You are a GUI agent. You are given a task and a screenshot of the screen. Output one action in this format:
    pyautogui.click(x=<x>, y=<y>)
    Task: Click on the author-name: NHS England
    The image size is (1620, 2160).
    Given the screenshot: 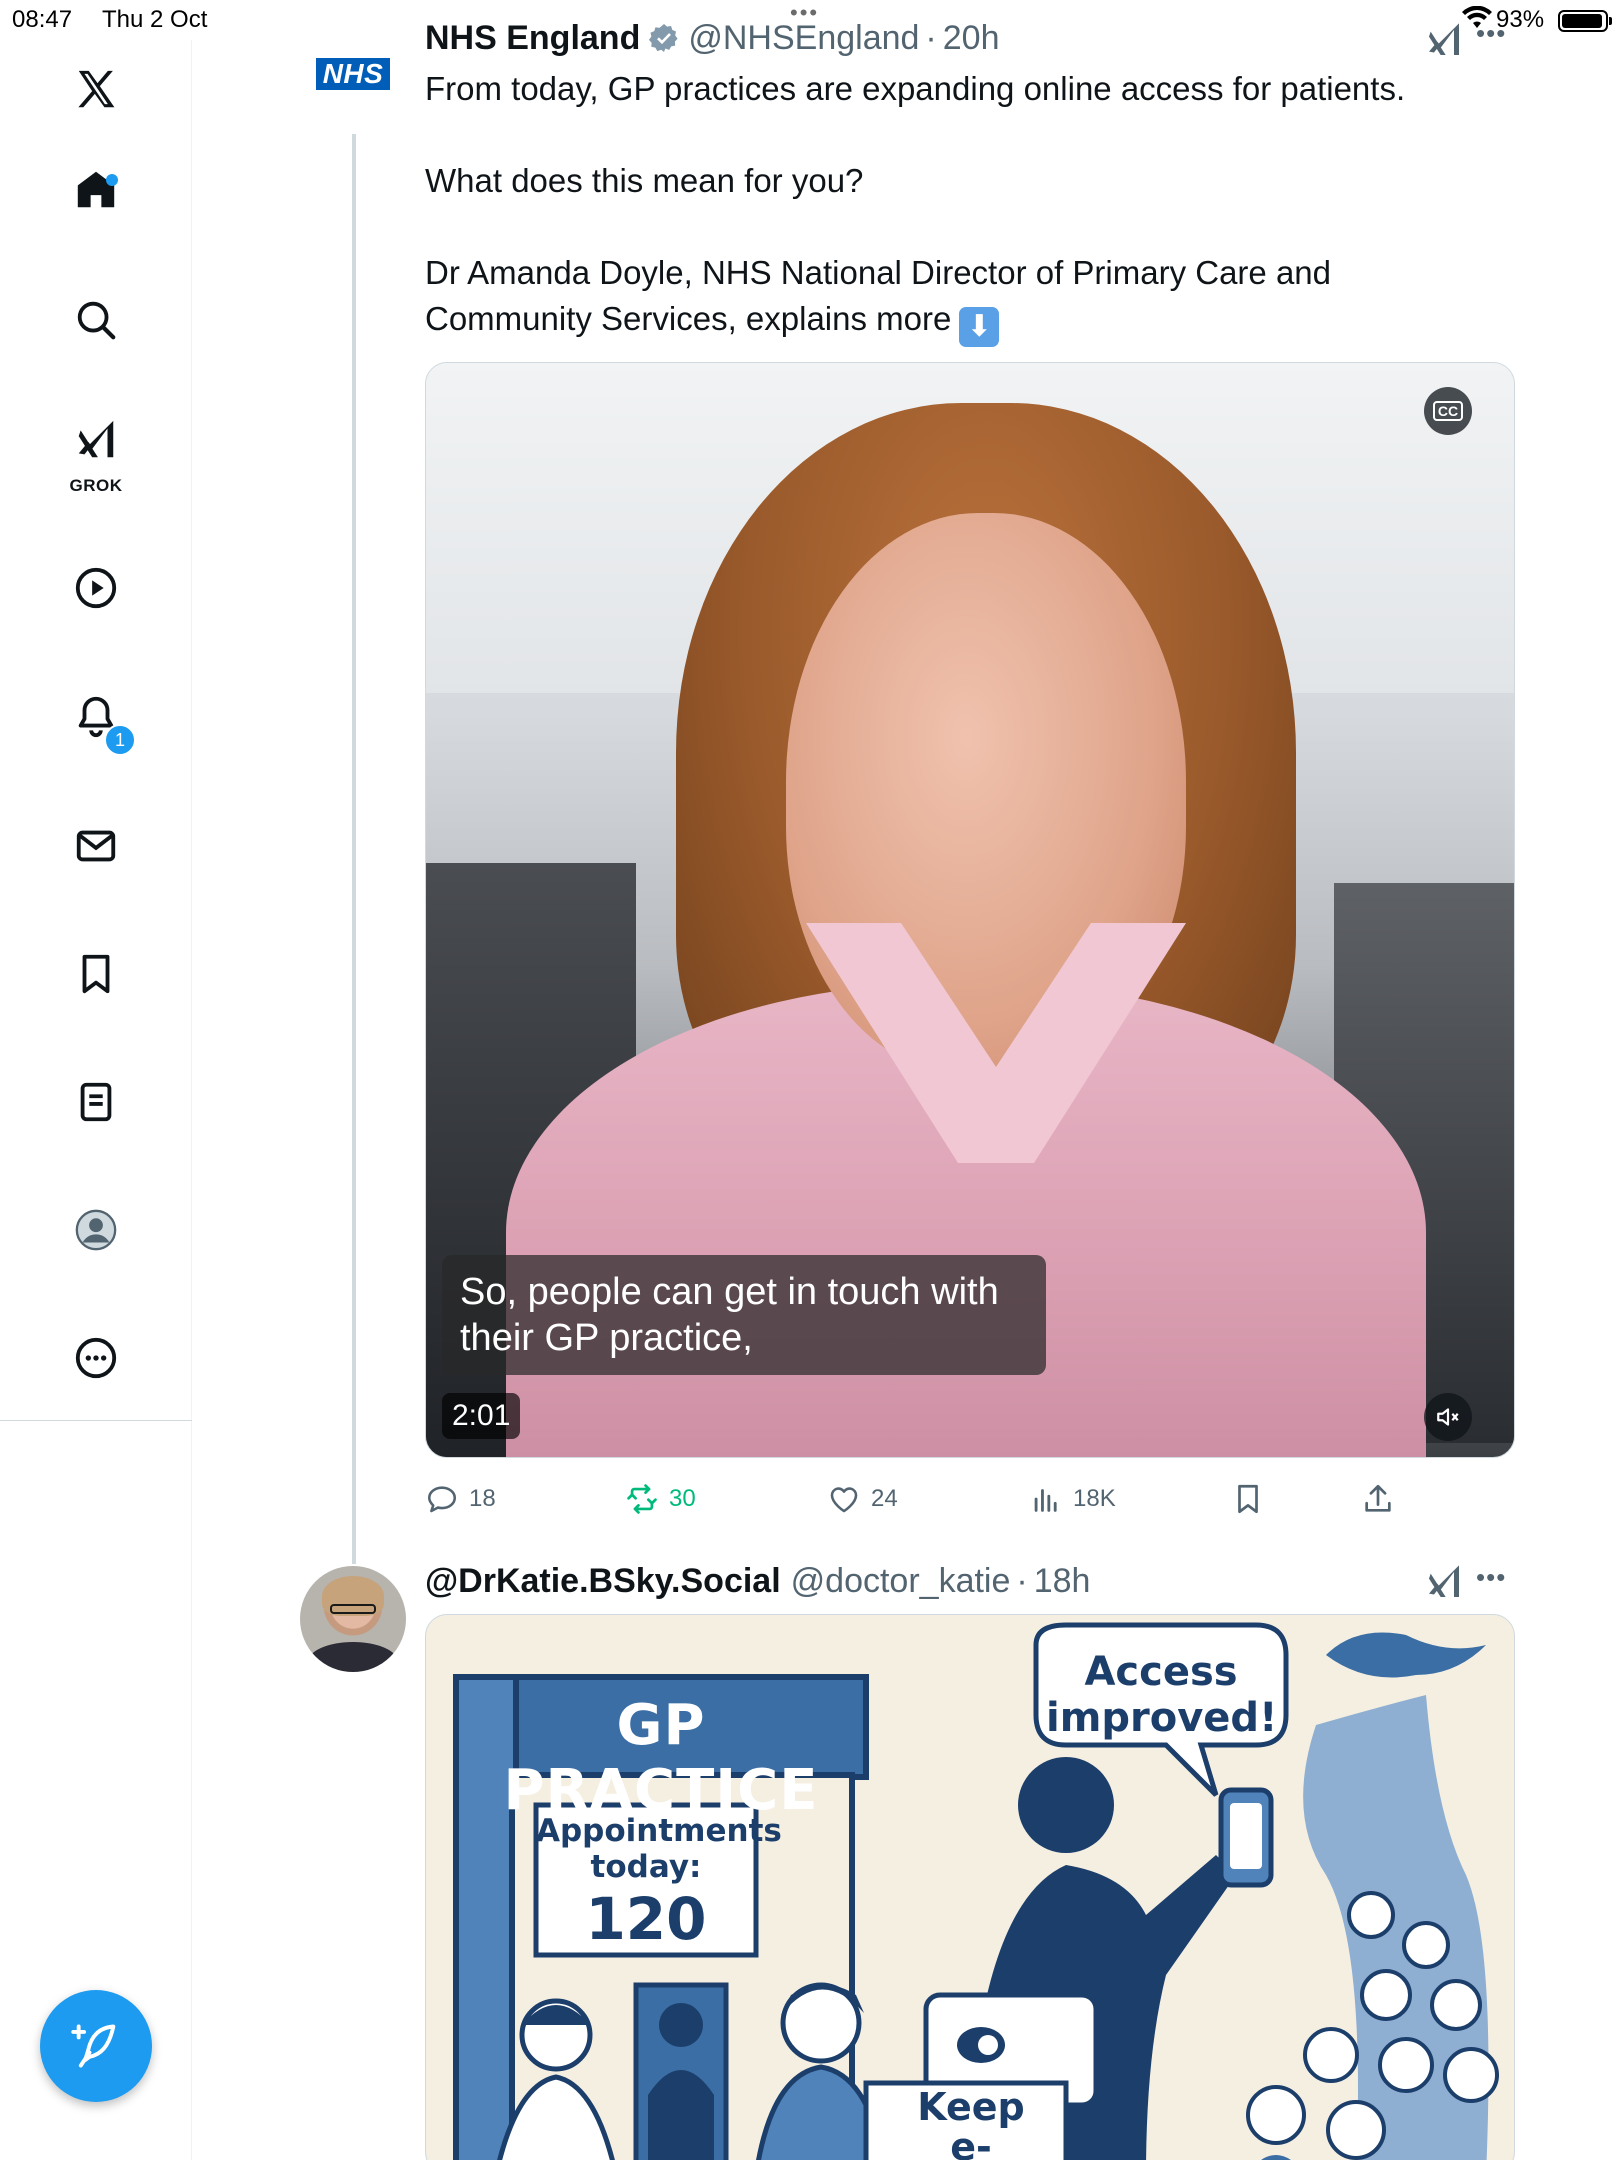 What is the action you would take?
    pyautogui.click(x=532, y=38)
    